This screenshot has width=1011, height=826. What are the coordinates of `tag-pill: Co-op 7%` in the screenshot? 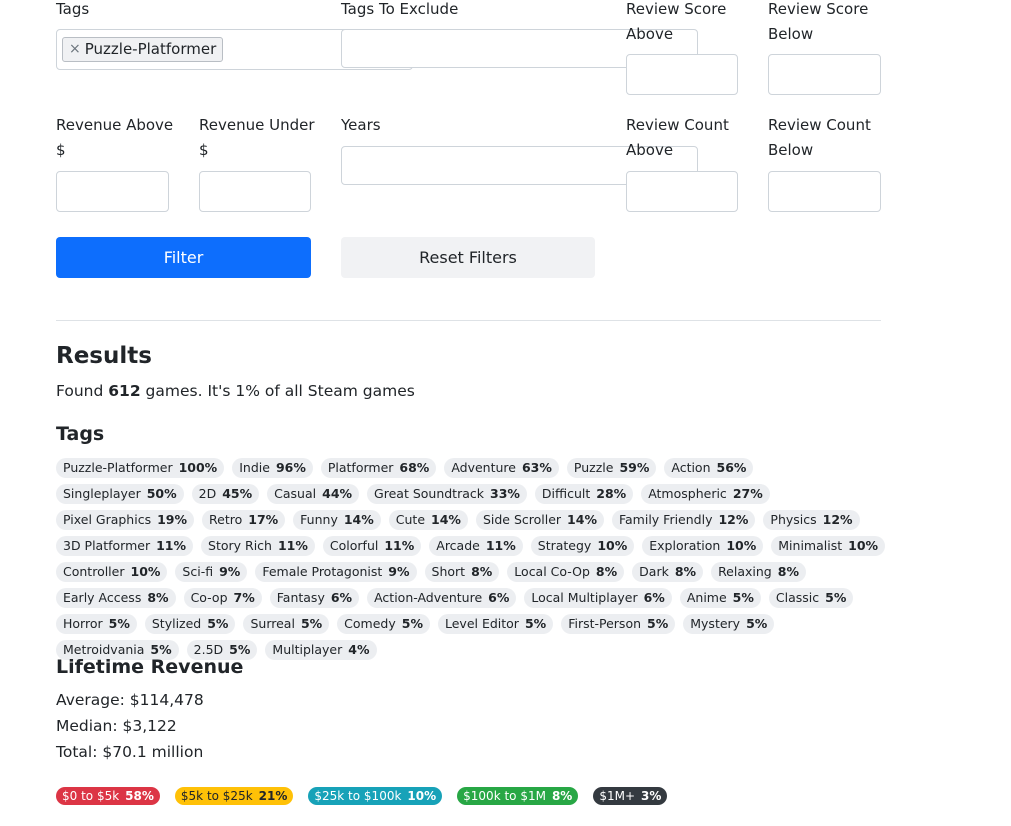 It's located at (222, 598).